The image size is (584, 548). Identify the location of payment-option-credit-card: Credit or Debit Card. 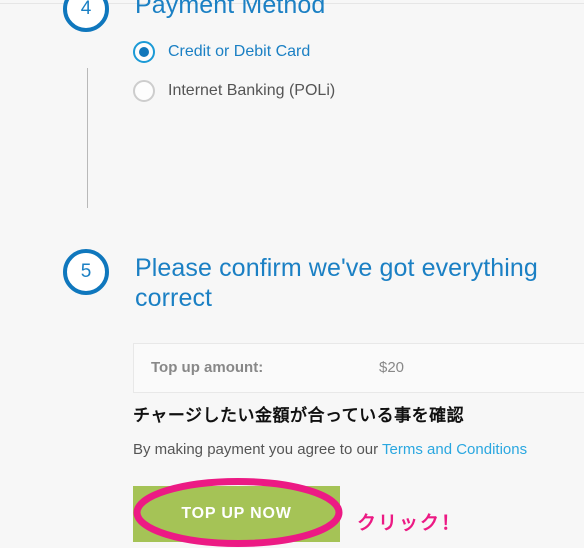
(221, 52).